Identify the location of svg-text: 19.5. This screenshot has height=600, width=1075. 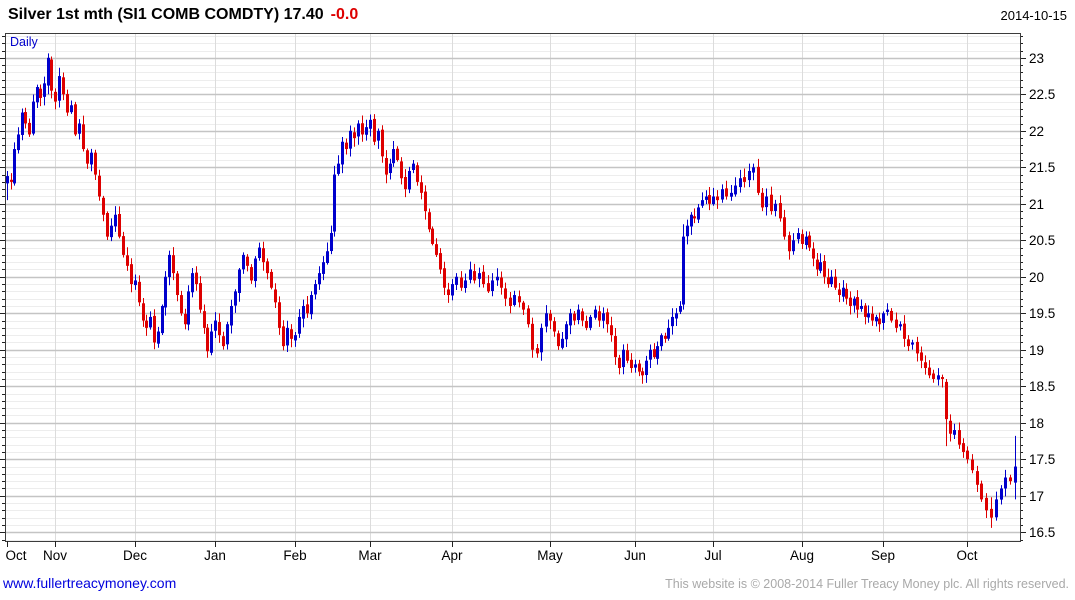
(1042, 313).